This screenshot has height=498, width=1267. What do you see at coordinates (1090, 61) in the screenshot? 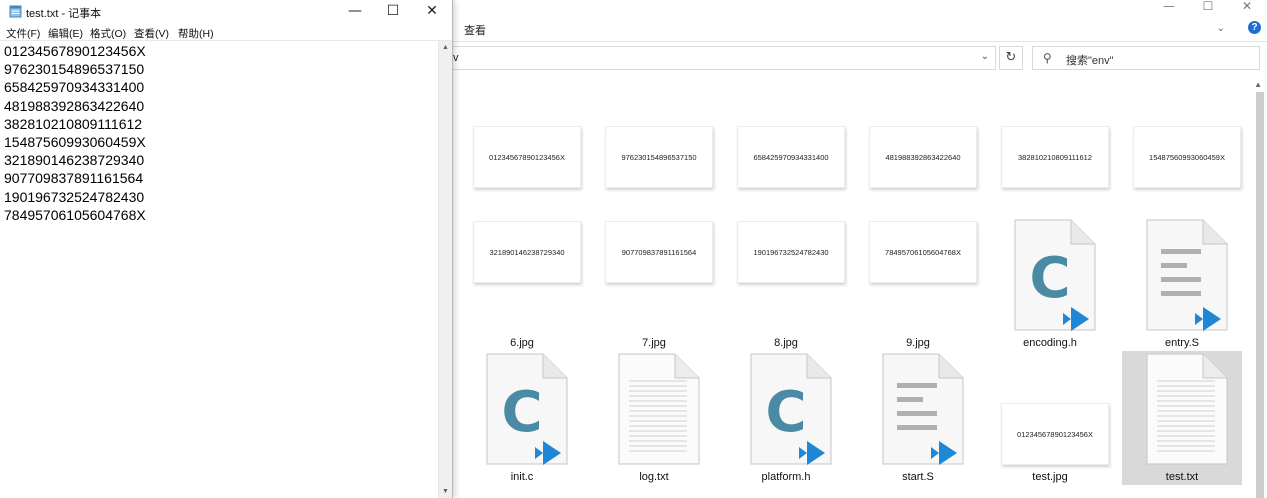
I see `search-placeholder: 搜索"env"` at bounding box center [1090, 61].